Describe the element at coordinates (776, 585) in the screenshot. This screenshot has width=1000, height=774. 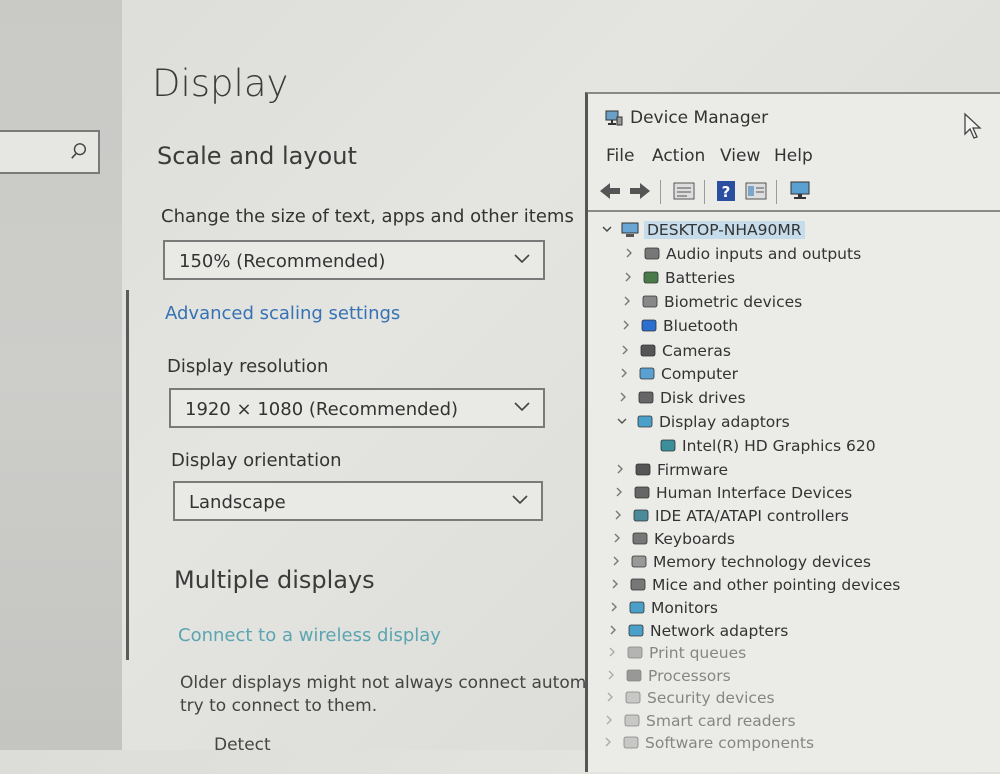
I see `tree-item-label: Mice and other pointing devices` at that location.